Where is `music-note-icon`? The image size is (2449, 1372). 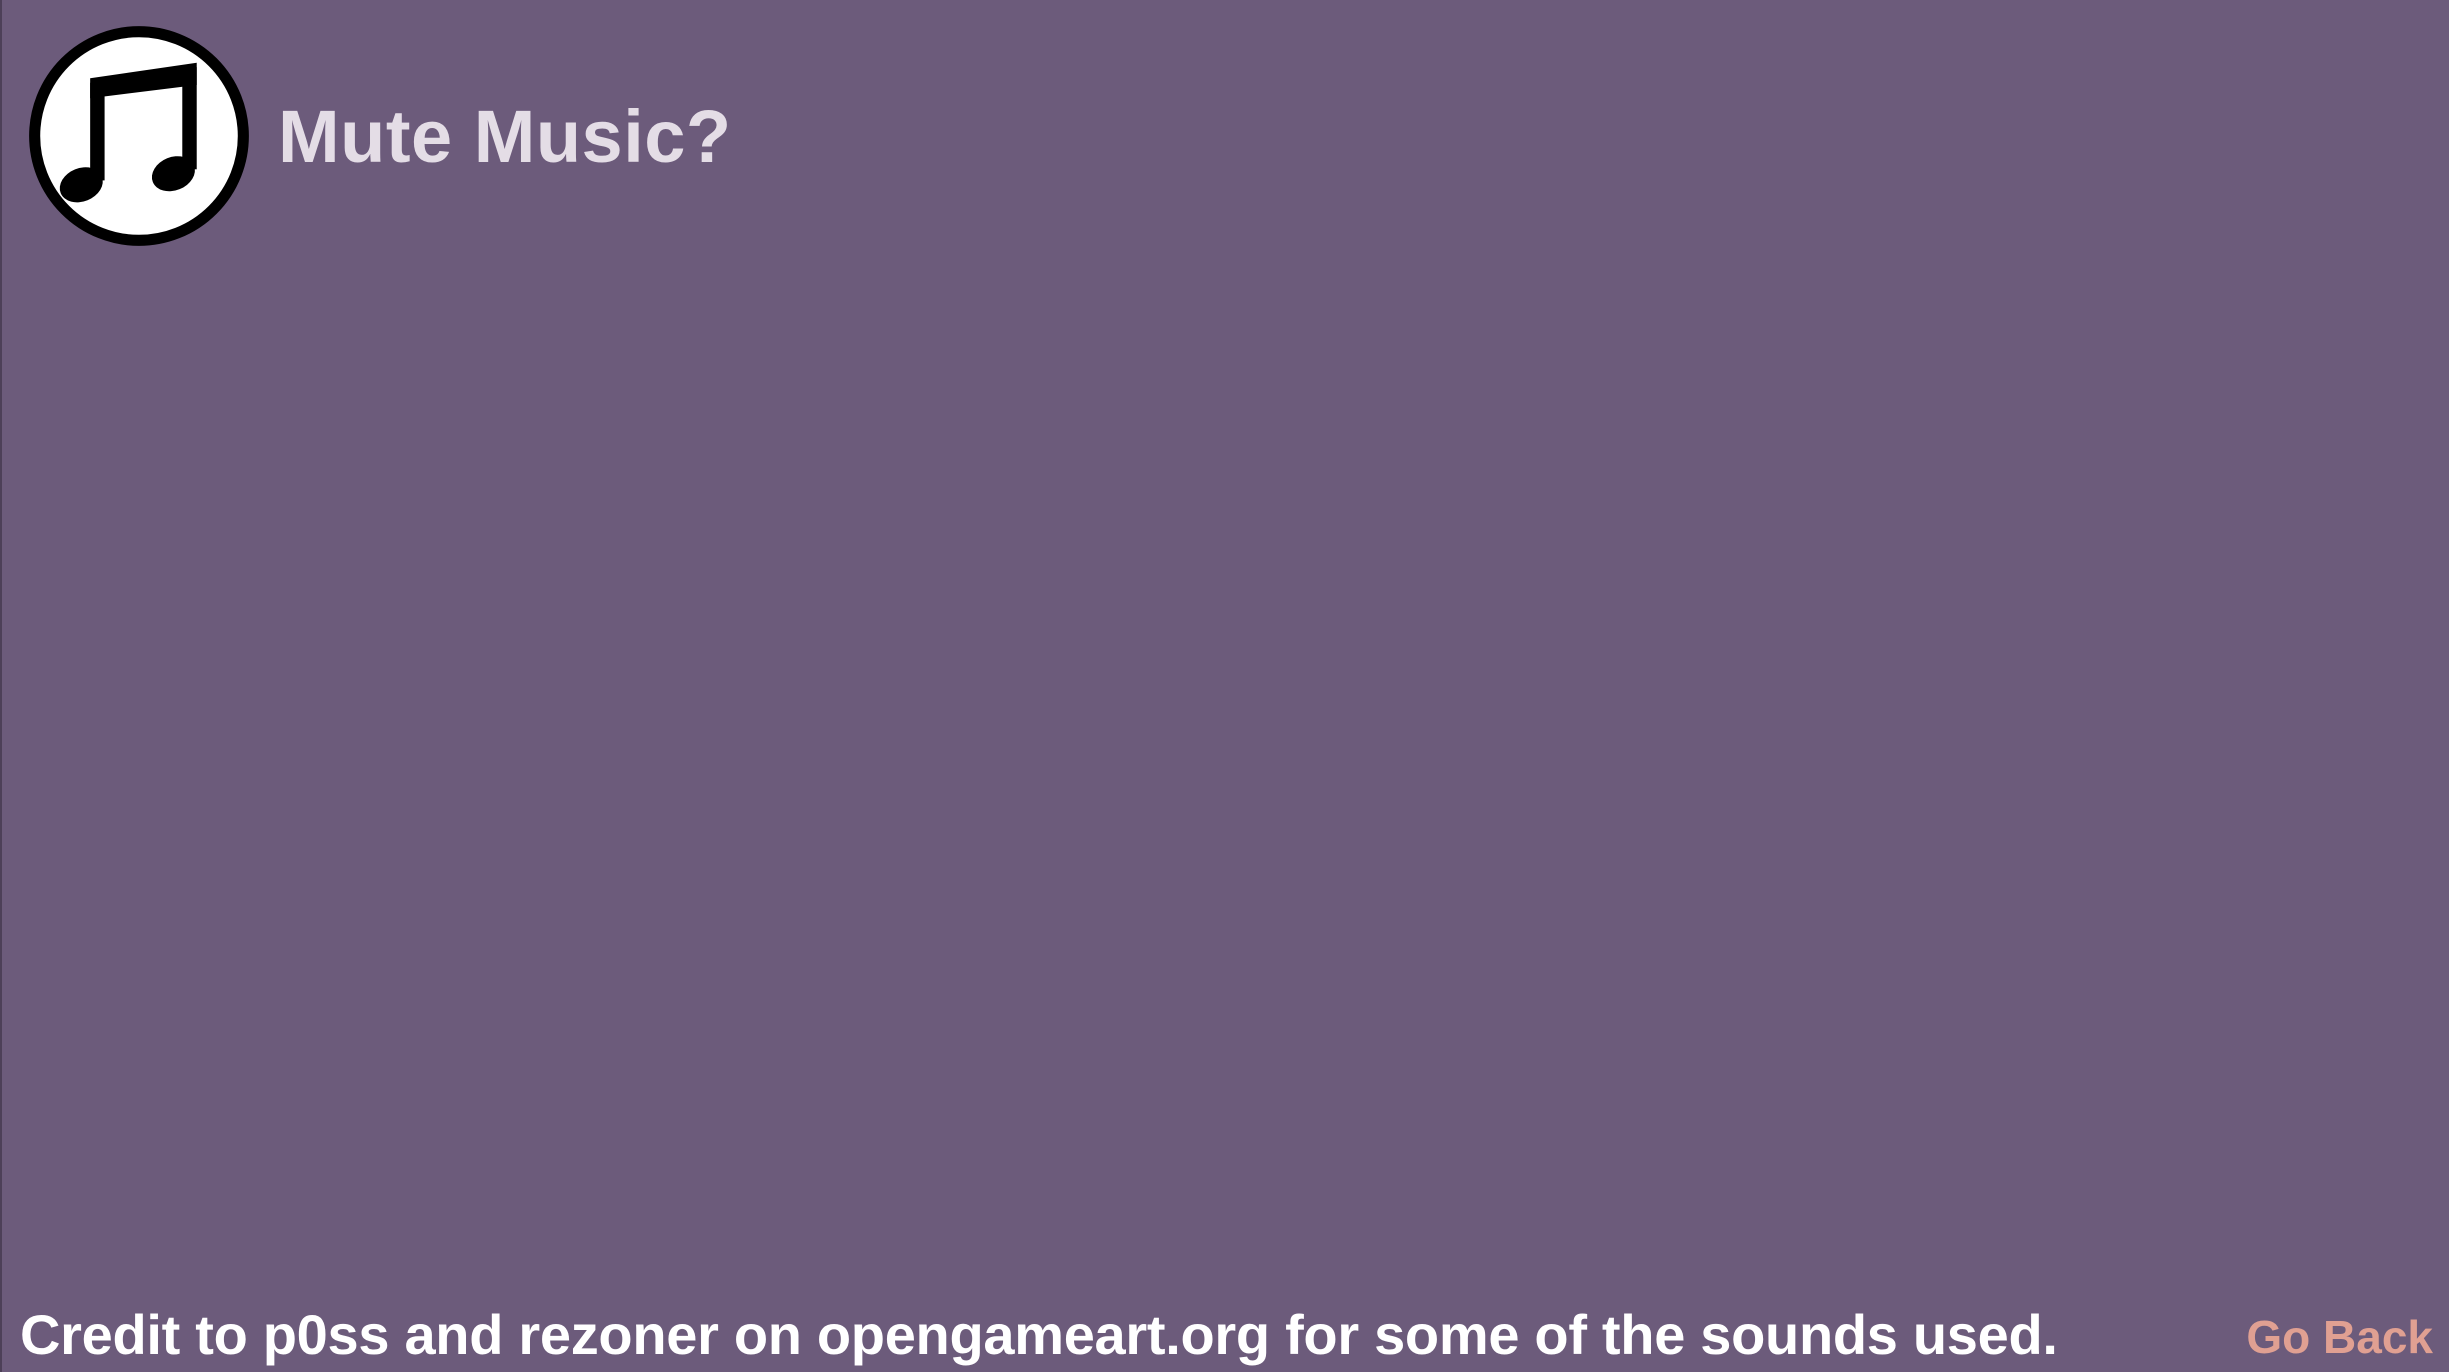
music-note-icon is located at coordinates (139, 136).